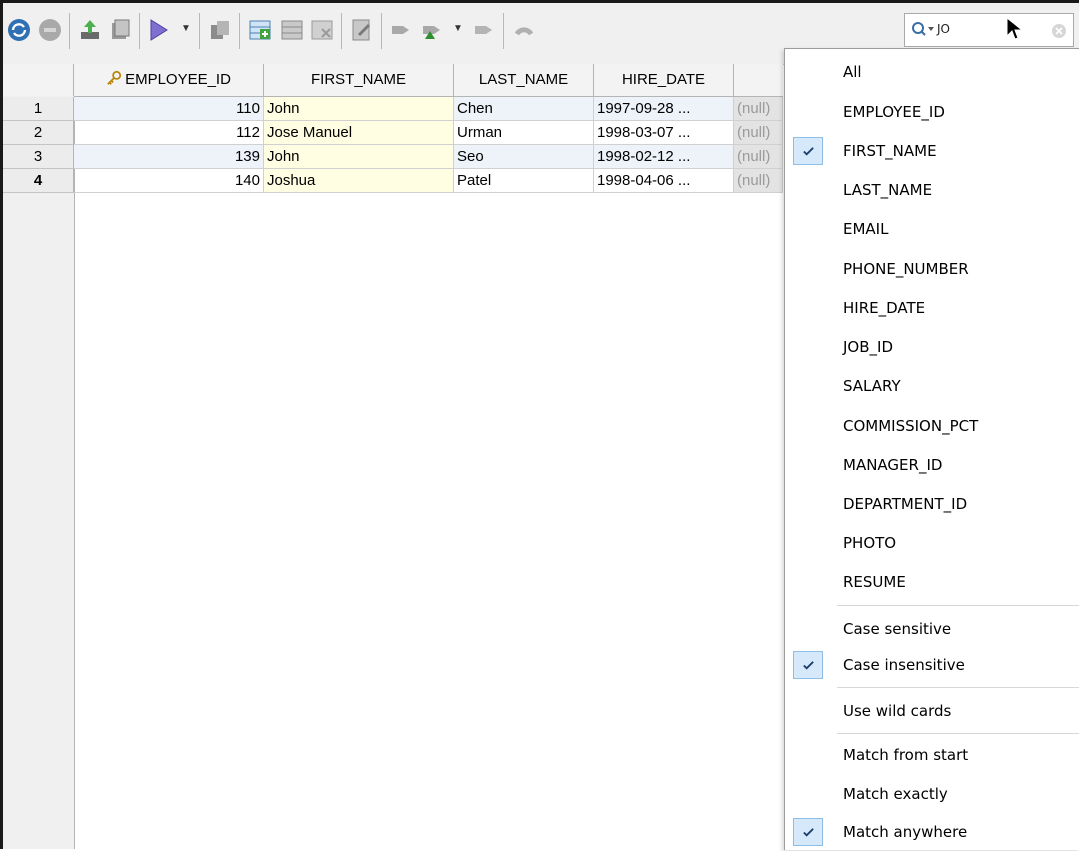  Describe the element at coordinates (932, 308) in the screenshot. I see `menu-item-hire-date: HIRE_DATE` at that location.